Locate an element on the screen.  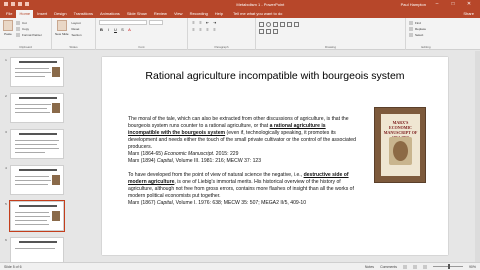
zoom-slider is located at coordinates (447, 266).